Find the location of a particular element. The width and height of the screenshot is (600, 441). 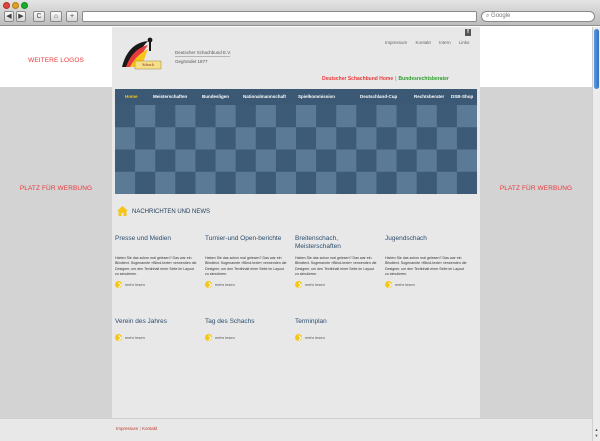

news-item-title: Verein des Jahres is located at coordinates (156, 322).